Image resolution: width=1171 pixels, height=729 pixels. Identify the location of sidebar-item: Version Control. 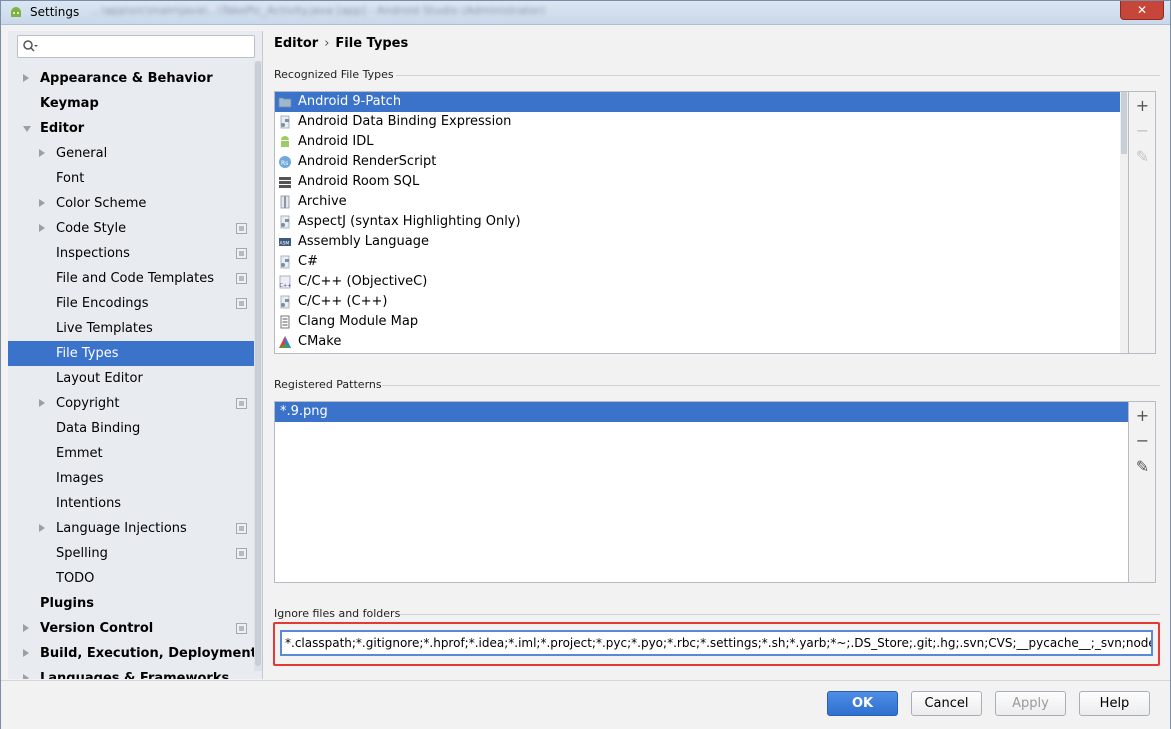
(135, 628).